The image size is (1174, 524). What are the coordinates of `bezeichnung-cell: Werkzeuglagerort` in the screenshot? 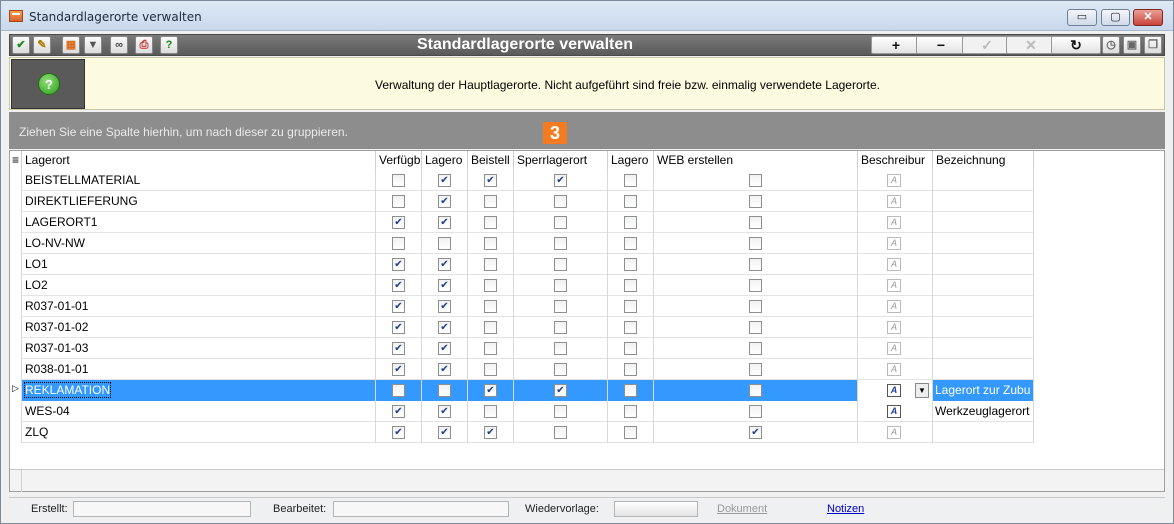 It's located at (983, 411).